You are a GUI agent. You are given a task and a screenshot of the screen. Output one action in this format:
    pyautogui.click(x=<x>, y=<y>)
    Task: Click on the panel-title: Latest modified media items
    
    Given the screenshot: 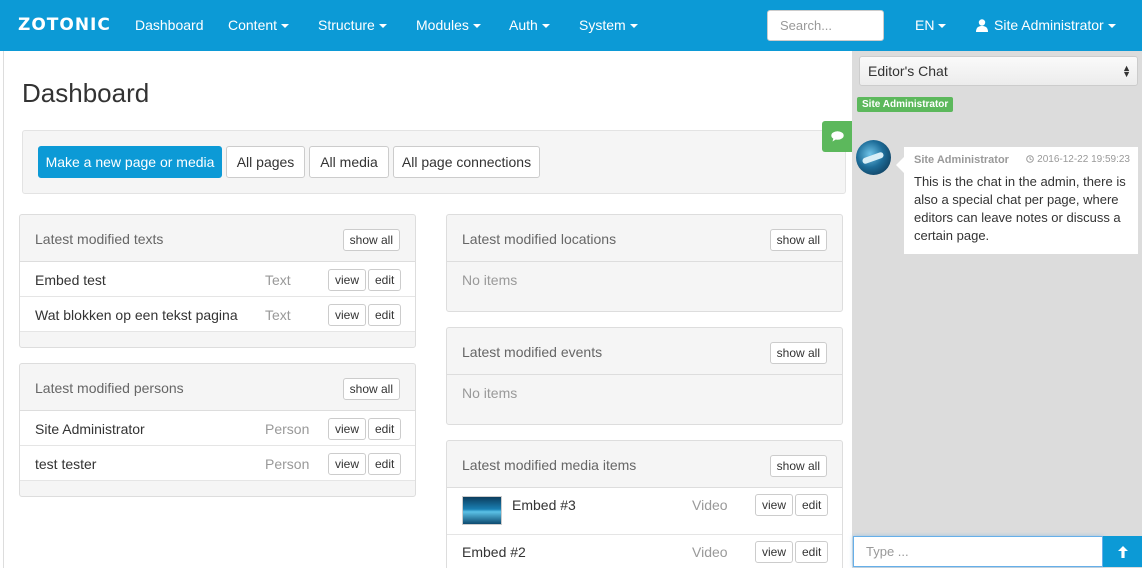 What is the action you would take?
    pyautogui.click(x=549, y=465)
    